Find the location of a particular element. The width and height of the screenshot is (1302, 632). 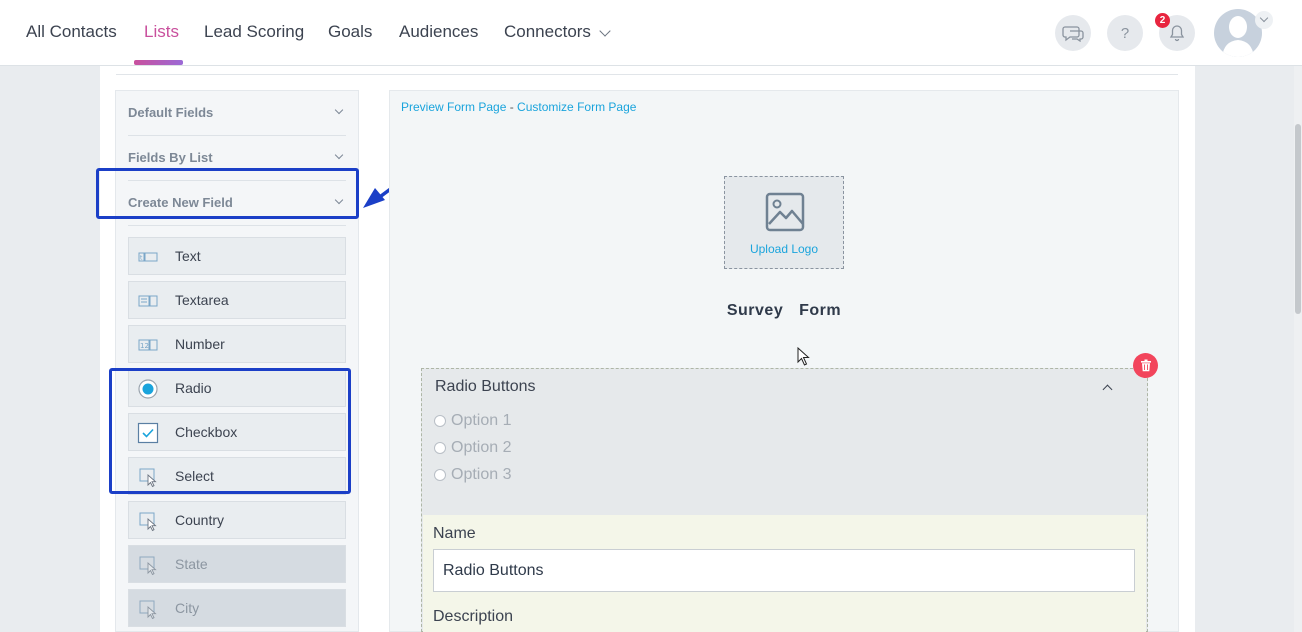

field-card-title: Radio Buttons is located at coordinates (485, 386).